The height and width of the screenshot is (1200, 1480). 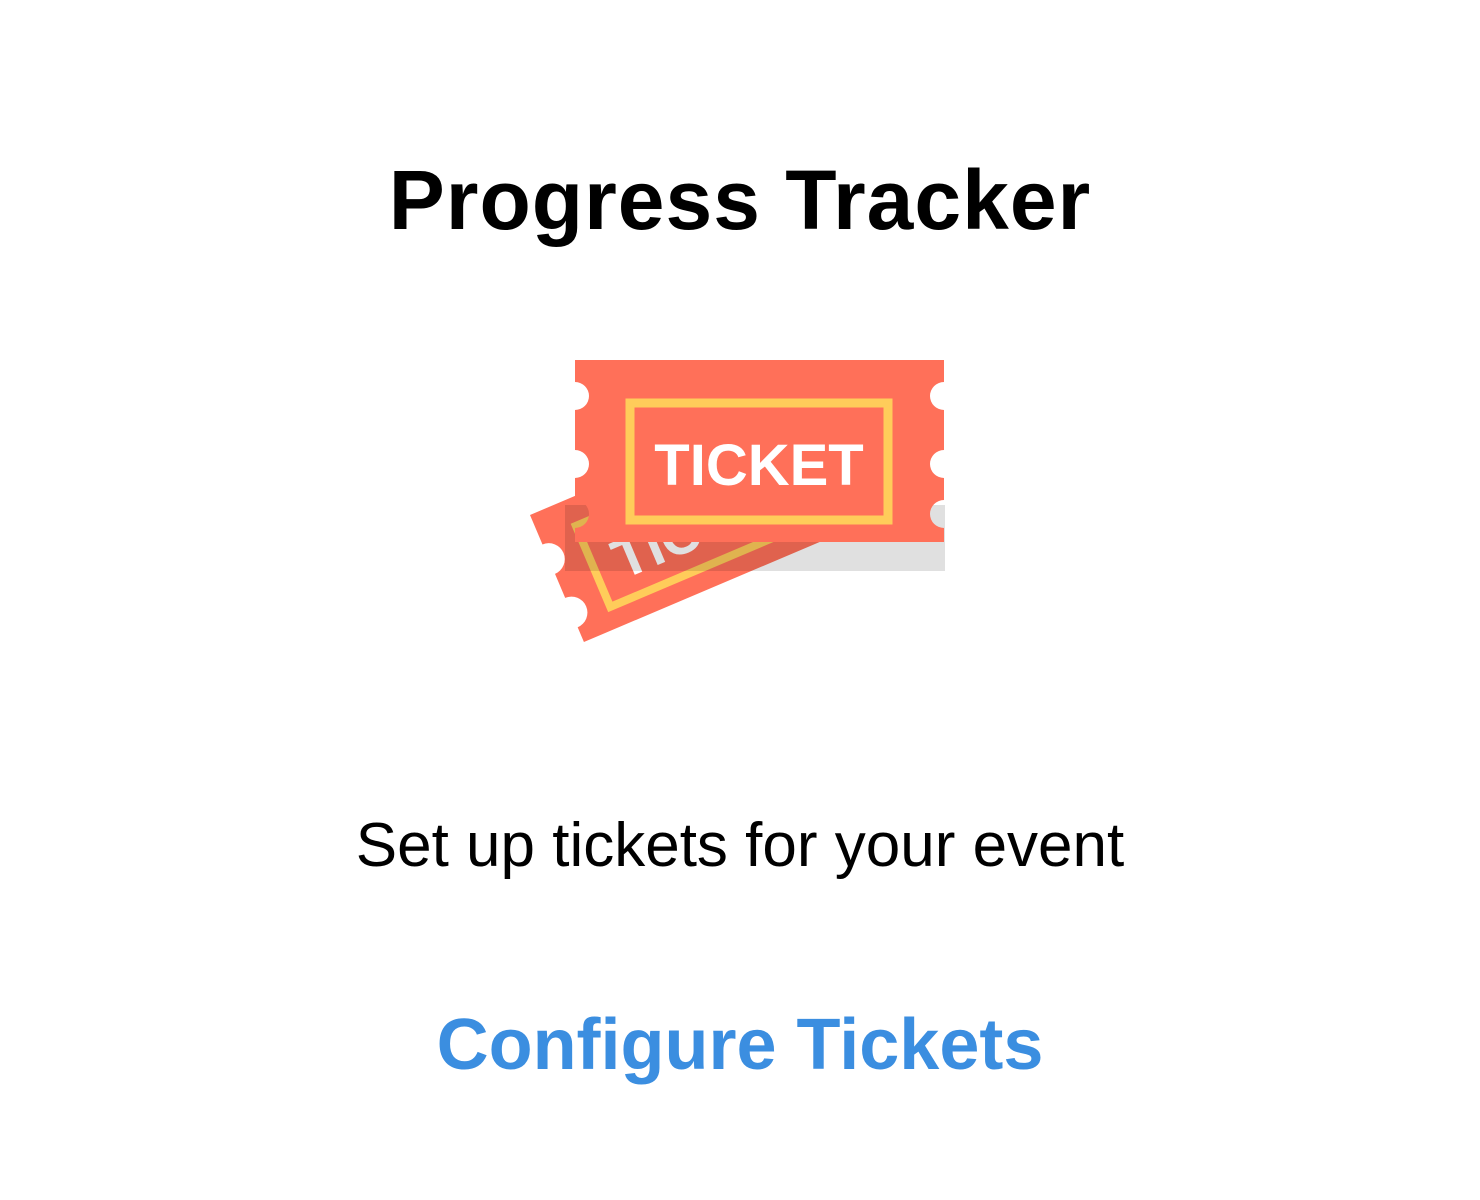 I want to click on setup-message: Set up tickets for your event, so click(x=740, y=845).